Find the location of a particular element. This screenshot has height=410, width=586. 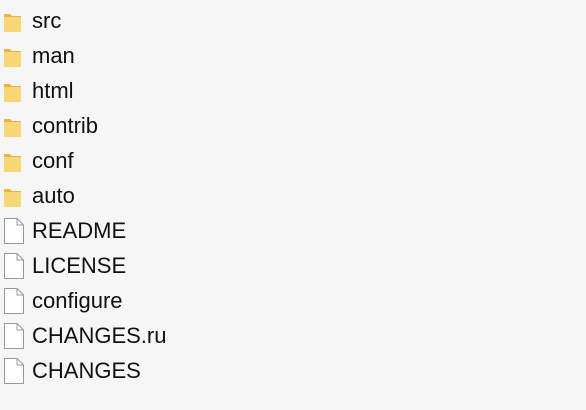

item-name: html is located at coordinates (53, 90).